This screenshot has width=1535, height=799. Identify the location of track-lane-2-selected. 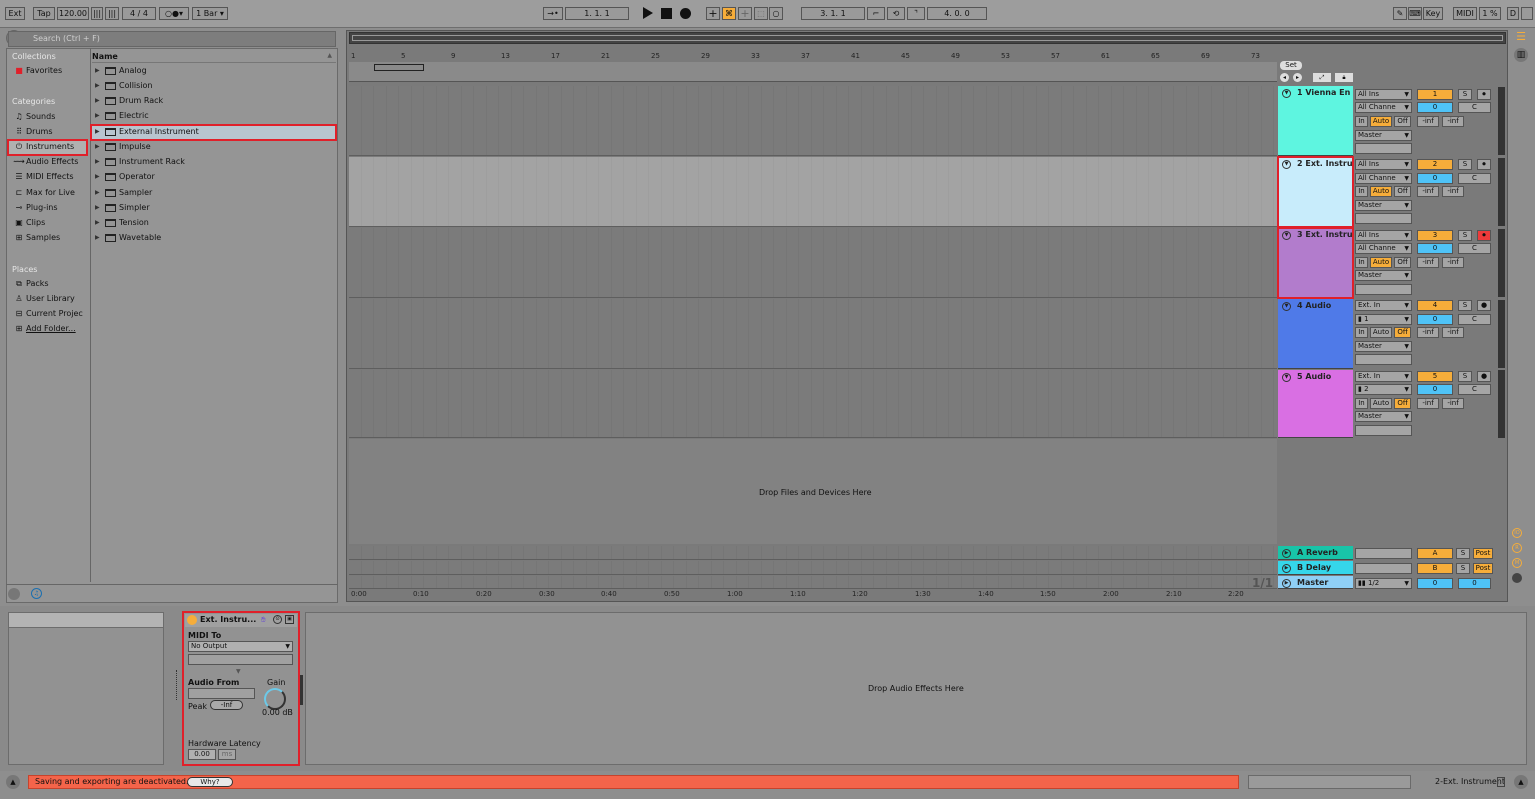
(813, 192).